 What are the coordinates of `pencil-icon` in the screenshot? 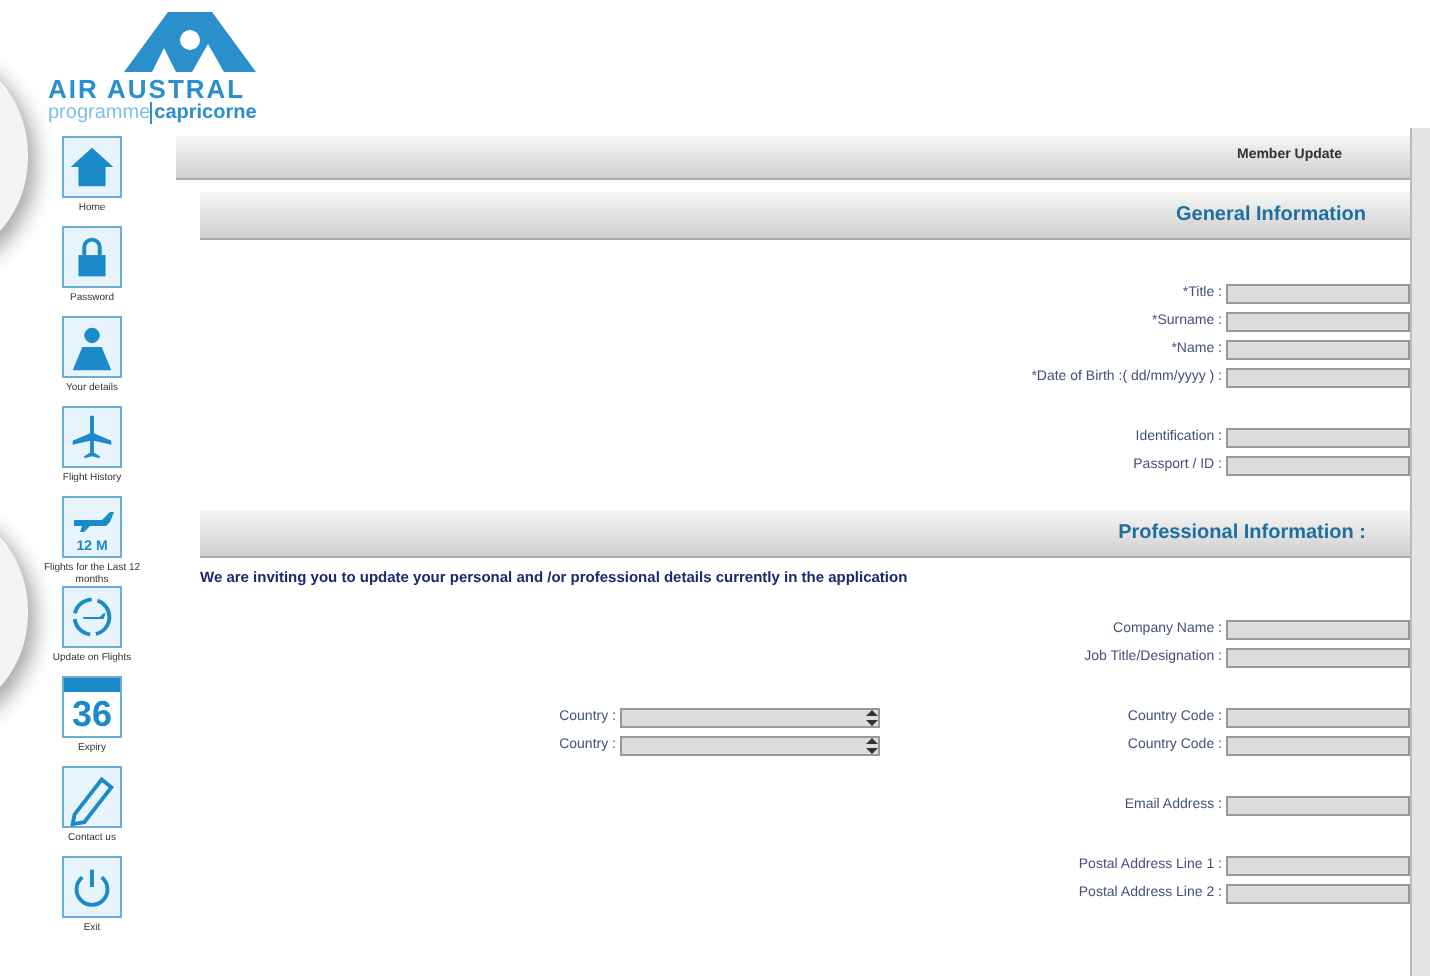 It's located at (92, 797).